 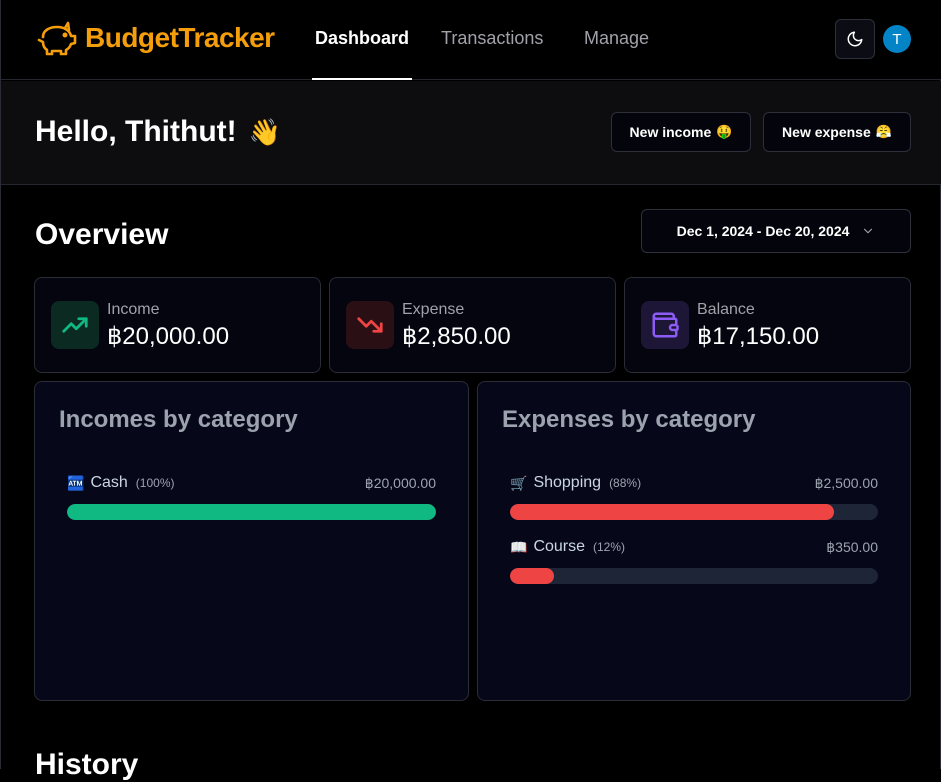 I want to click on new-income-label: New income, so click(x=670, y=132).